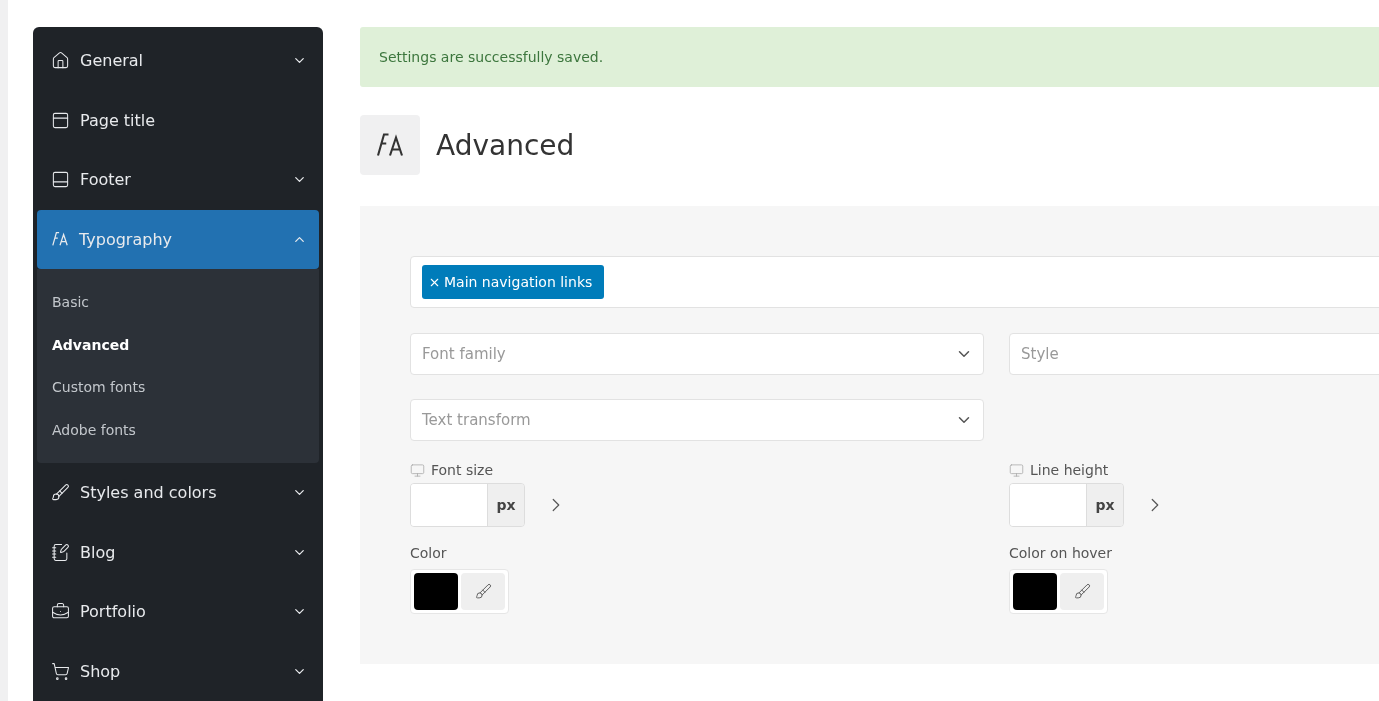 This screenshot has width=1379, height=701. What do you see at coordinates (178, 61) in the screenshot?
I see `sidebar-item: General` at bounding box center [178, 61].